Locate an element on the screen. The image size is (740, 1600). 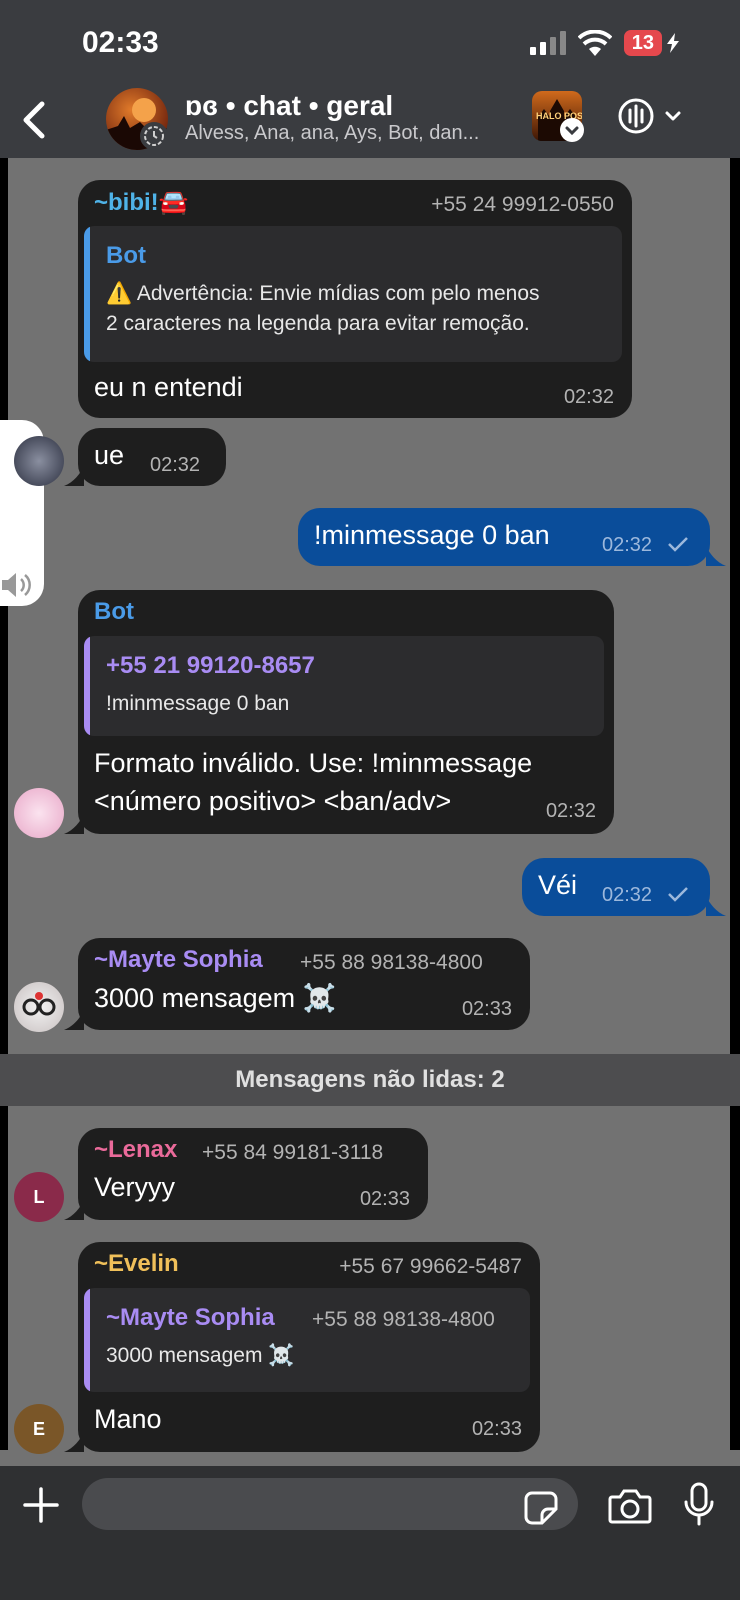
attach-button is located at coordinates (41, 1507).